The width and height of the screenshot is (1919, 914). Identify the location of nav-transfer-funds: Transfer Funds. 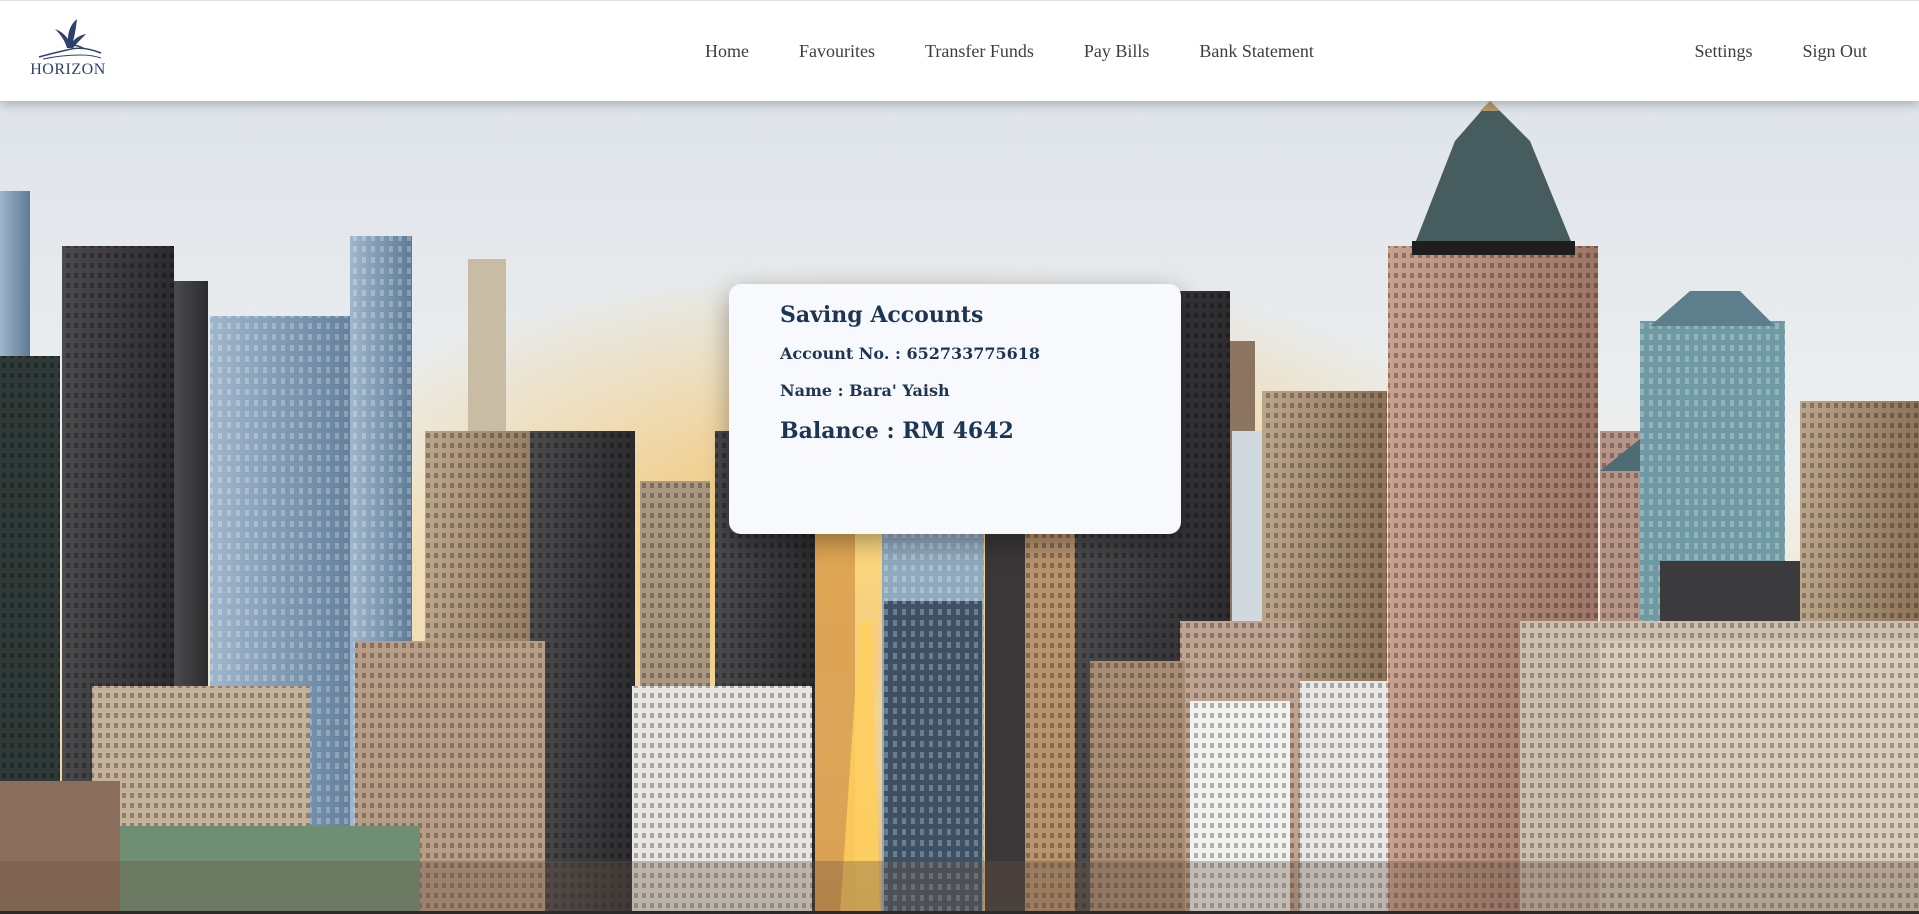
(979, 51).